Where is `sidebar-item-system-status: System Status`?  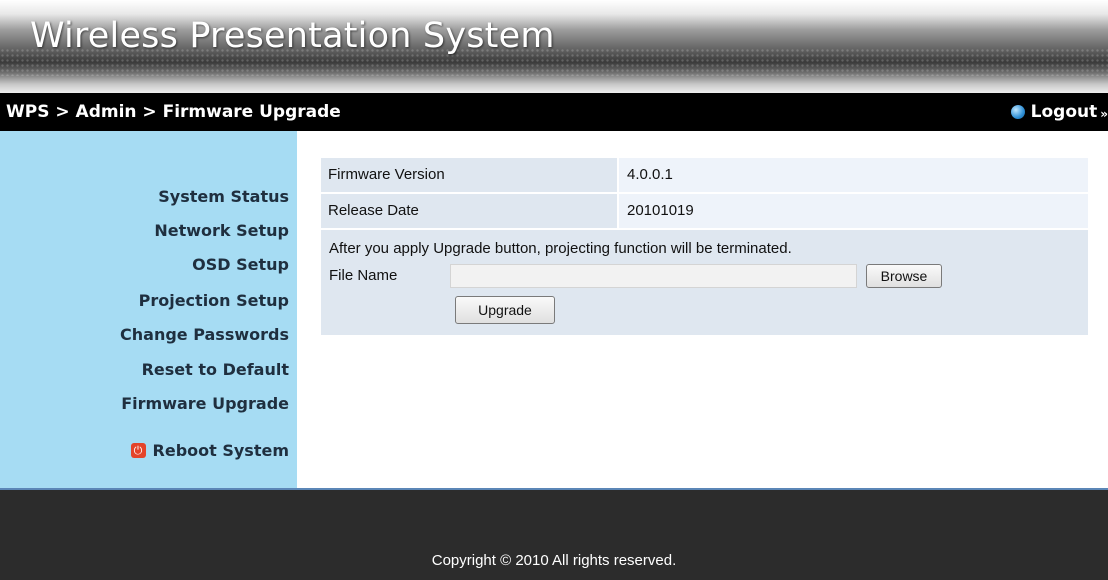
sidebar-item-system-status: System Status is located at coordinates (223, 196).